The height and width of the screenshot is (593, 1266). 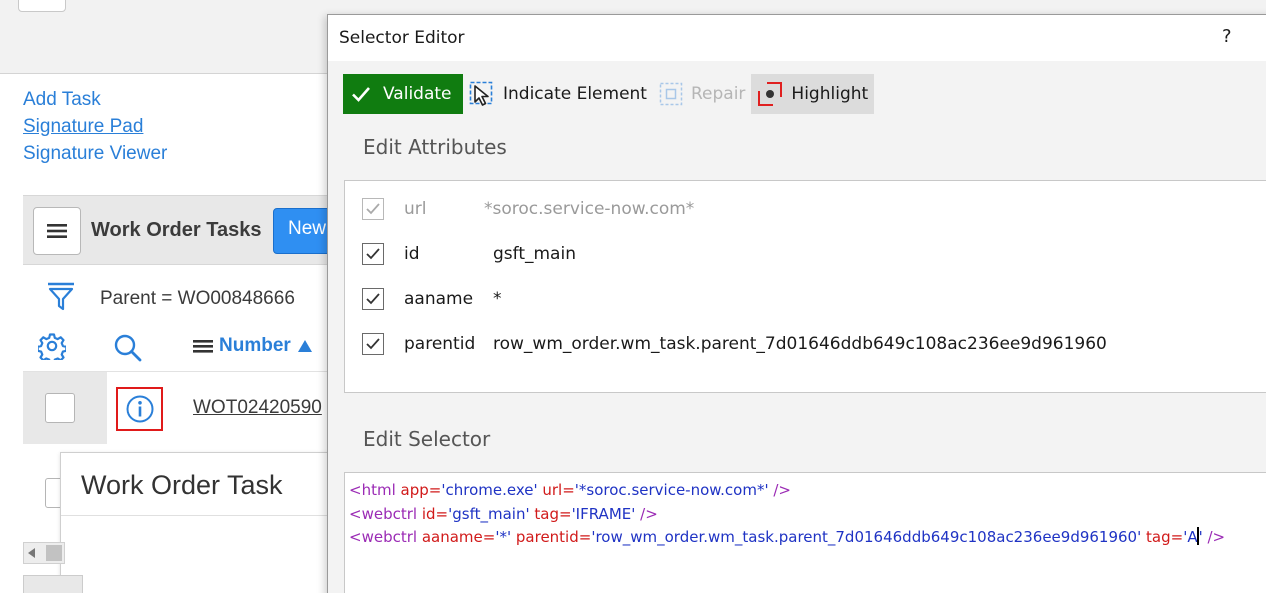 I want to click on attribute-row-aaname: aaname *, so click(x=805, y=301).